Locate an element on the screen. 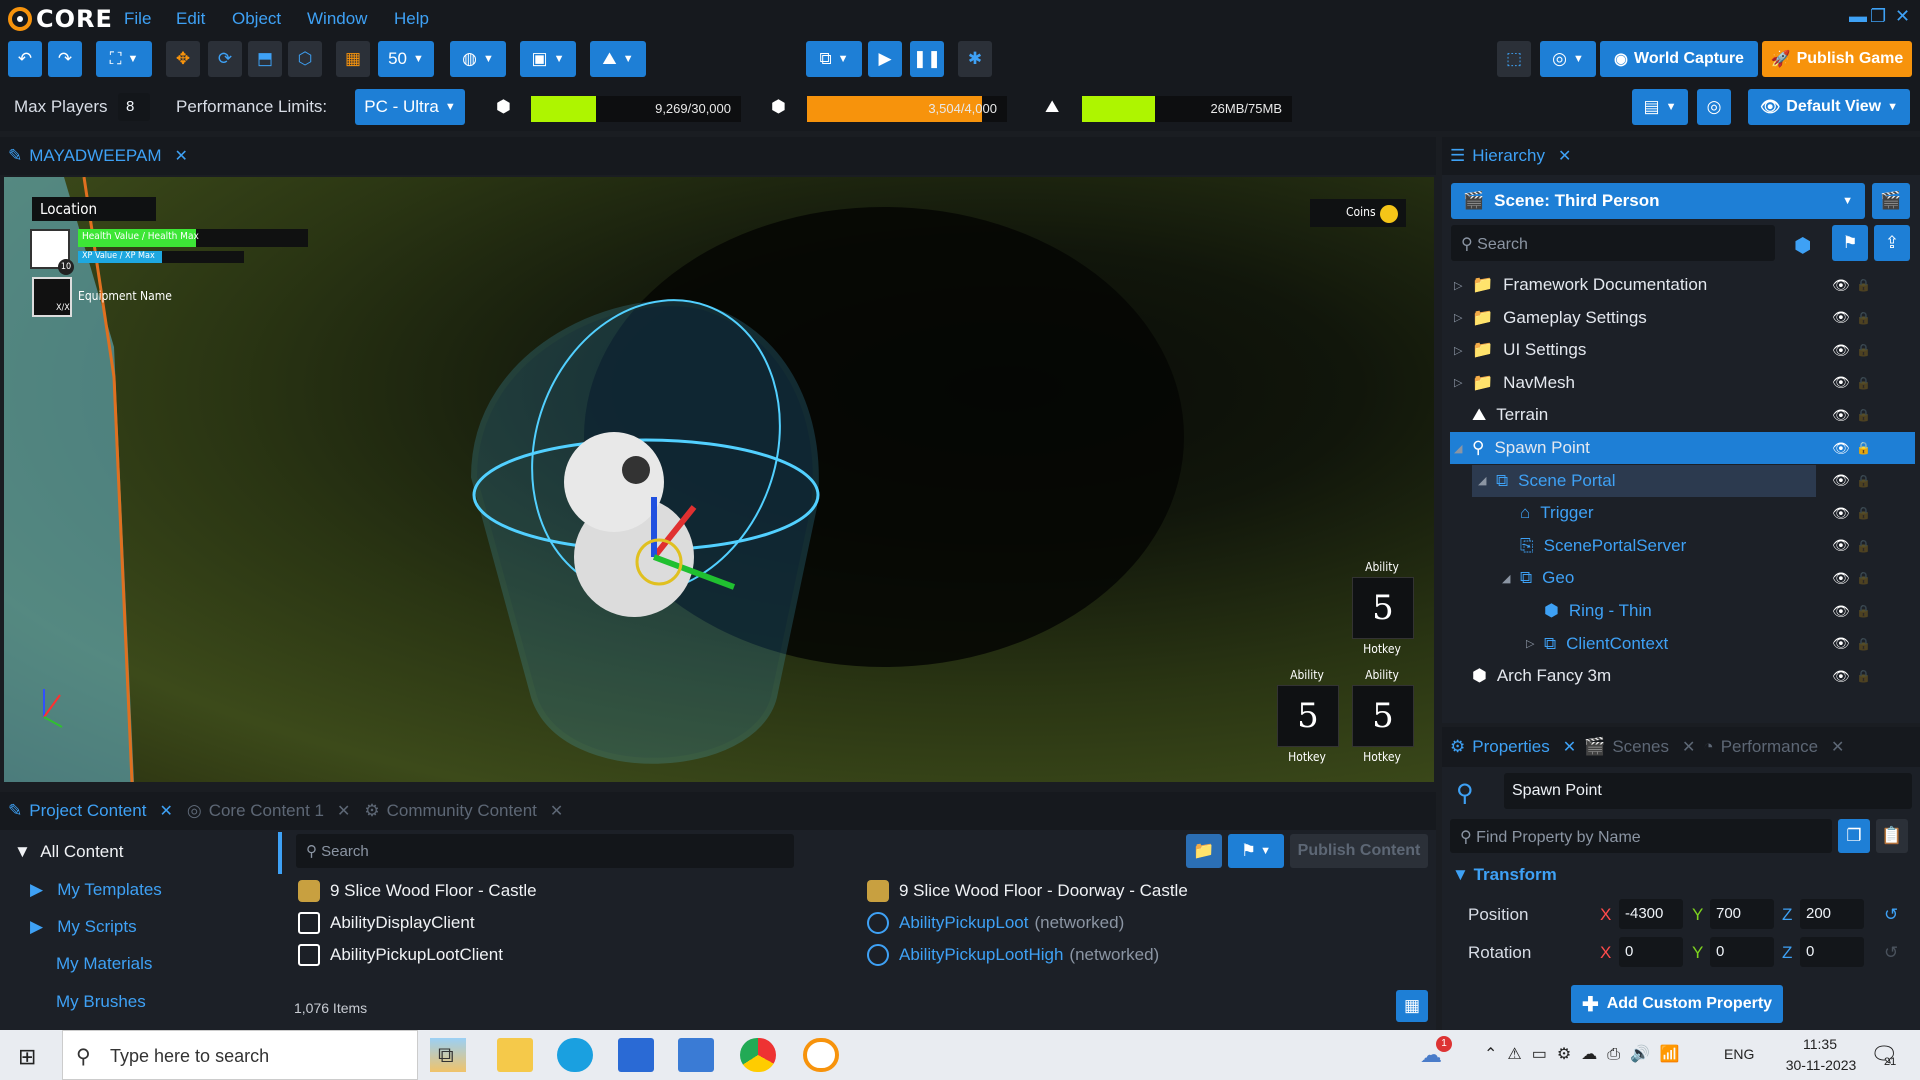 This screenshot has height=1080, width=1920. position-y-input: 700 is located at coordinates (1742, 914).